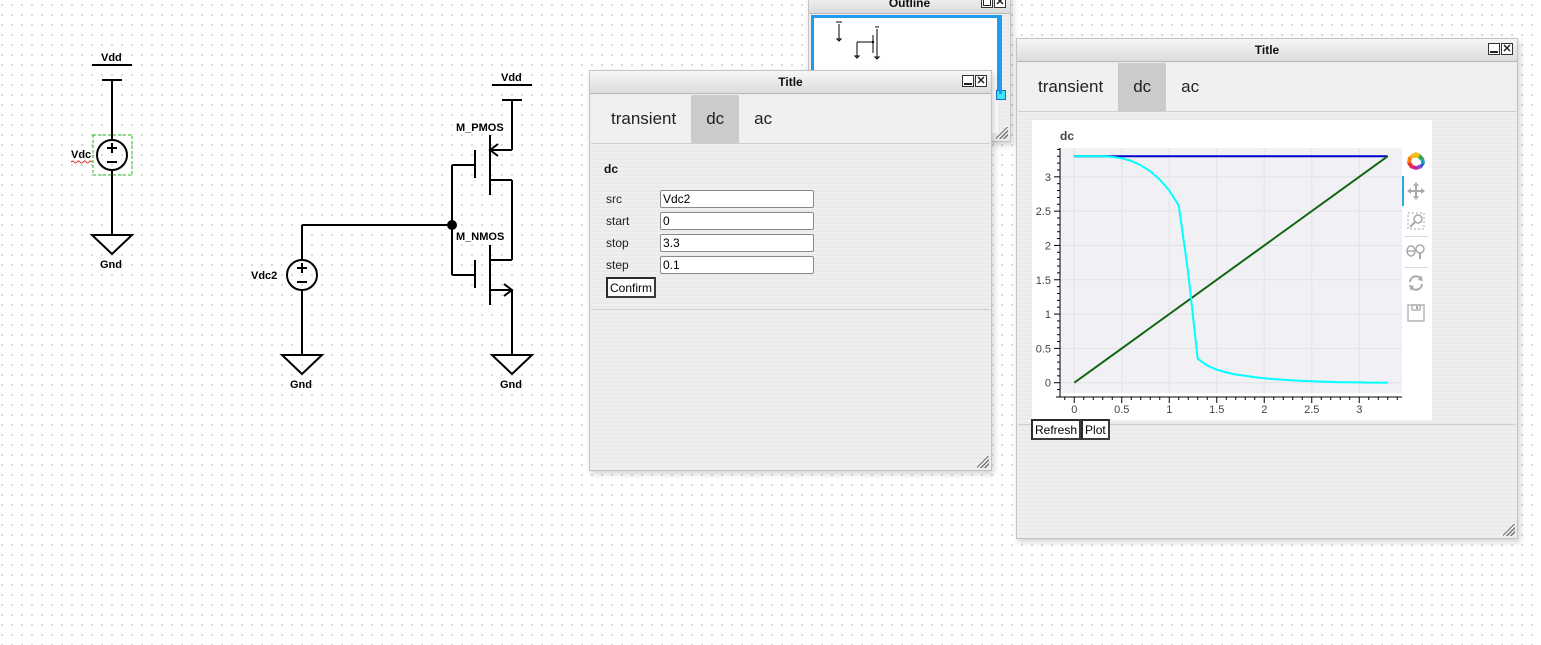  I want to click on chart-container: dc 0 0.5 1 1.5 2 2.5 3 0 0.5 1 1.5 2 2.5 3, so click(1232, 270).